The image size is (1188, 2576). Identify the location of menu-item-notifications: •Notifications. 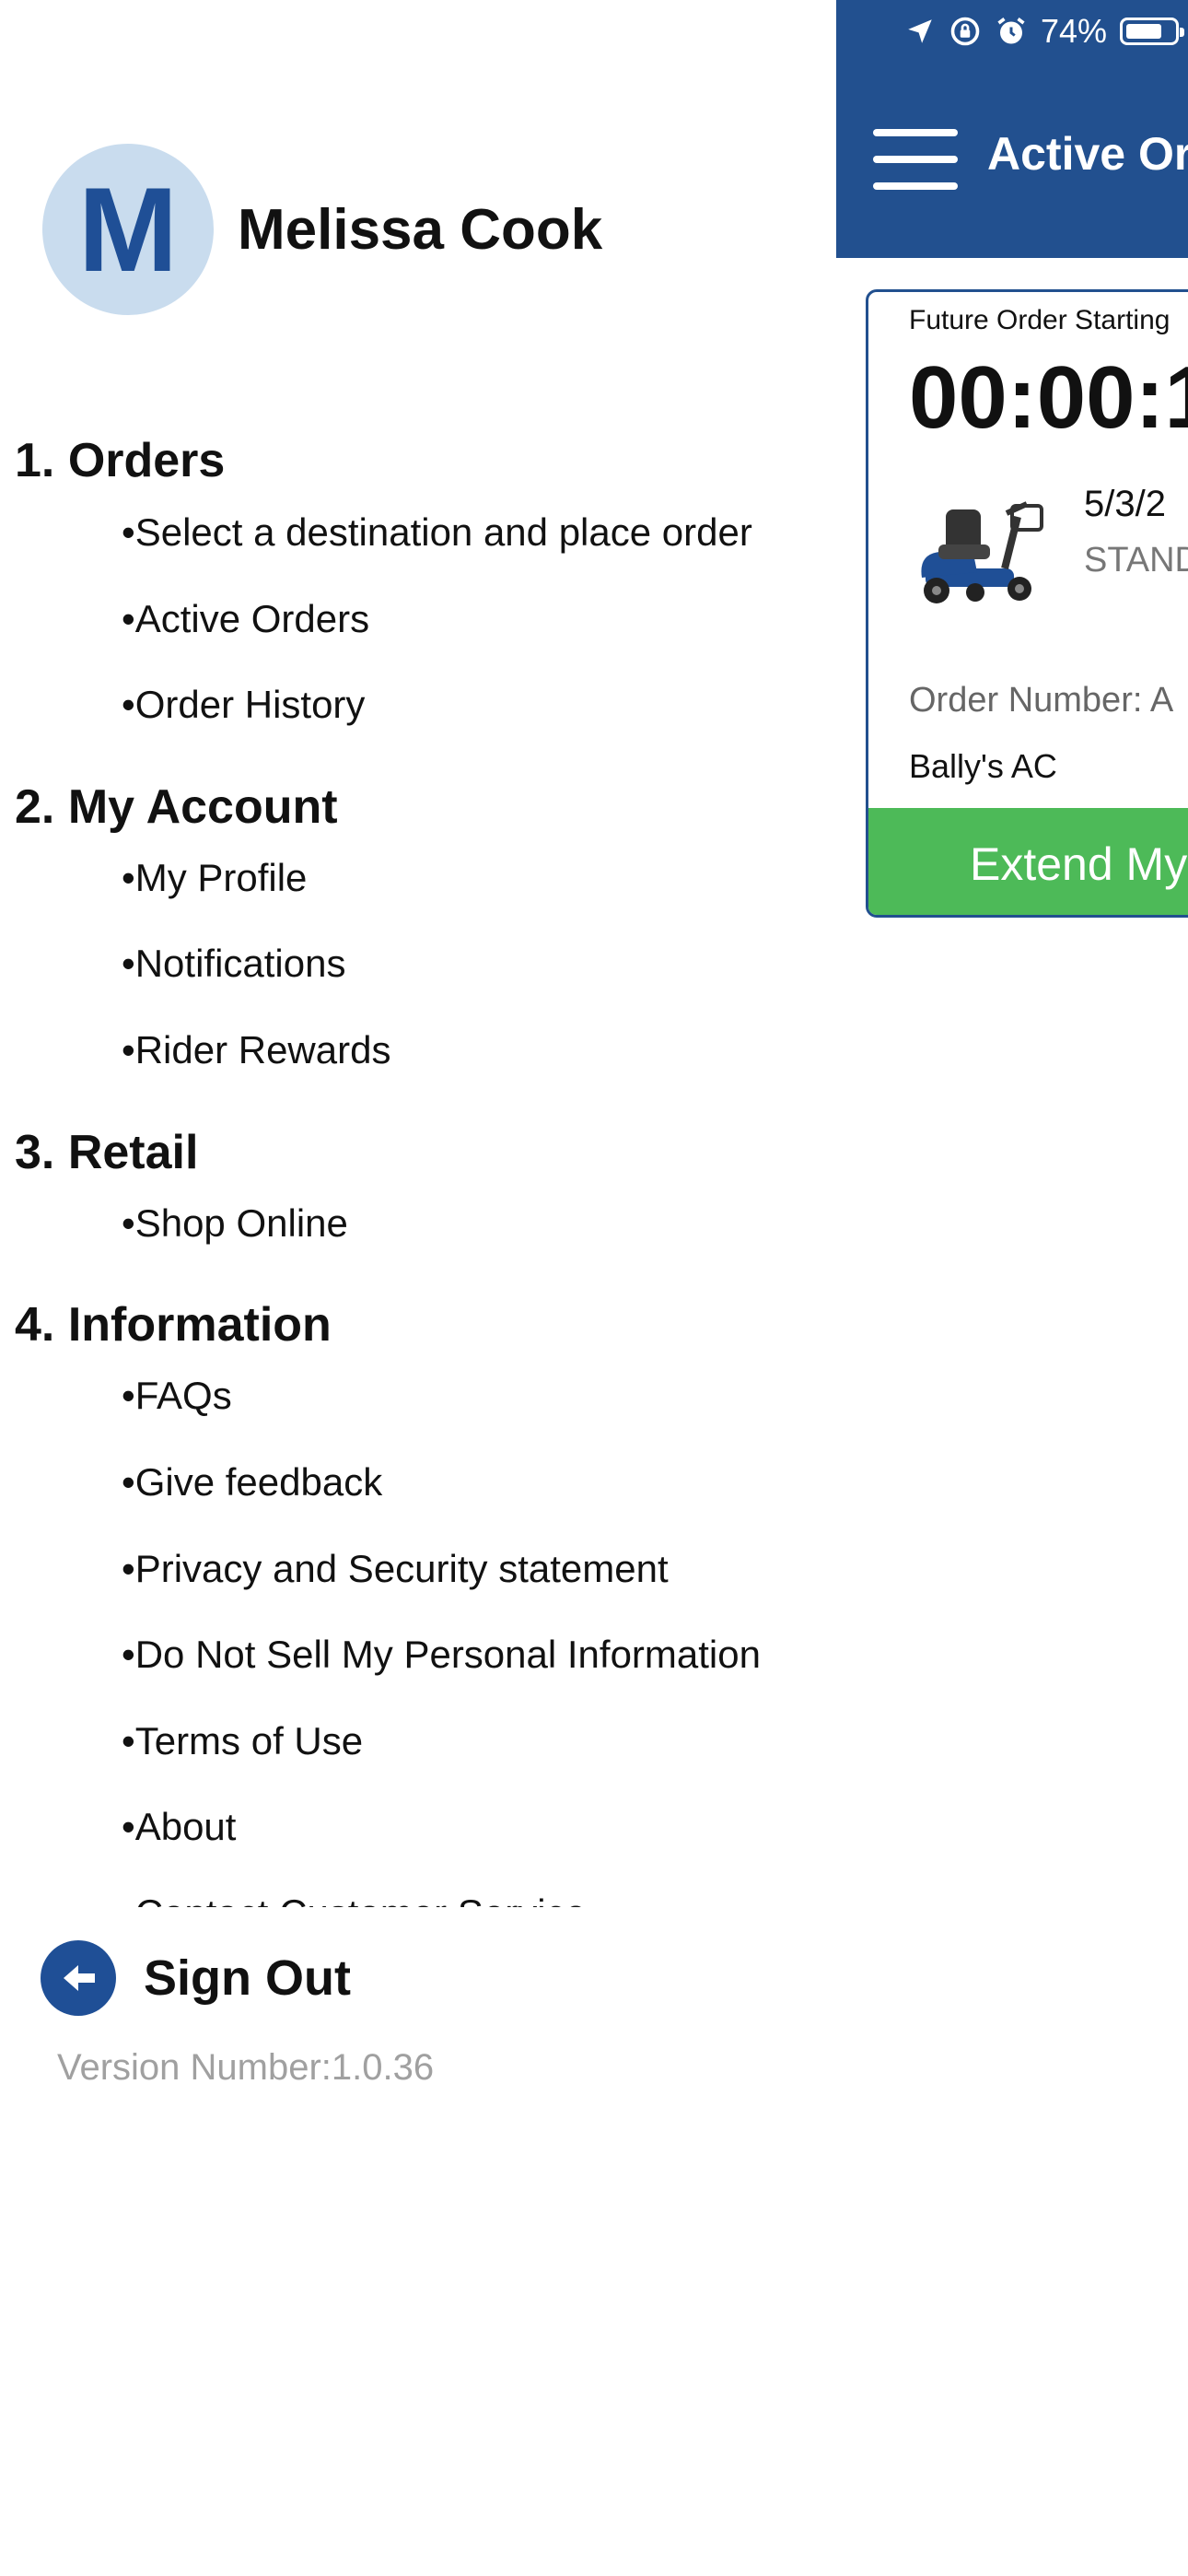
(233, 964).